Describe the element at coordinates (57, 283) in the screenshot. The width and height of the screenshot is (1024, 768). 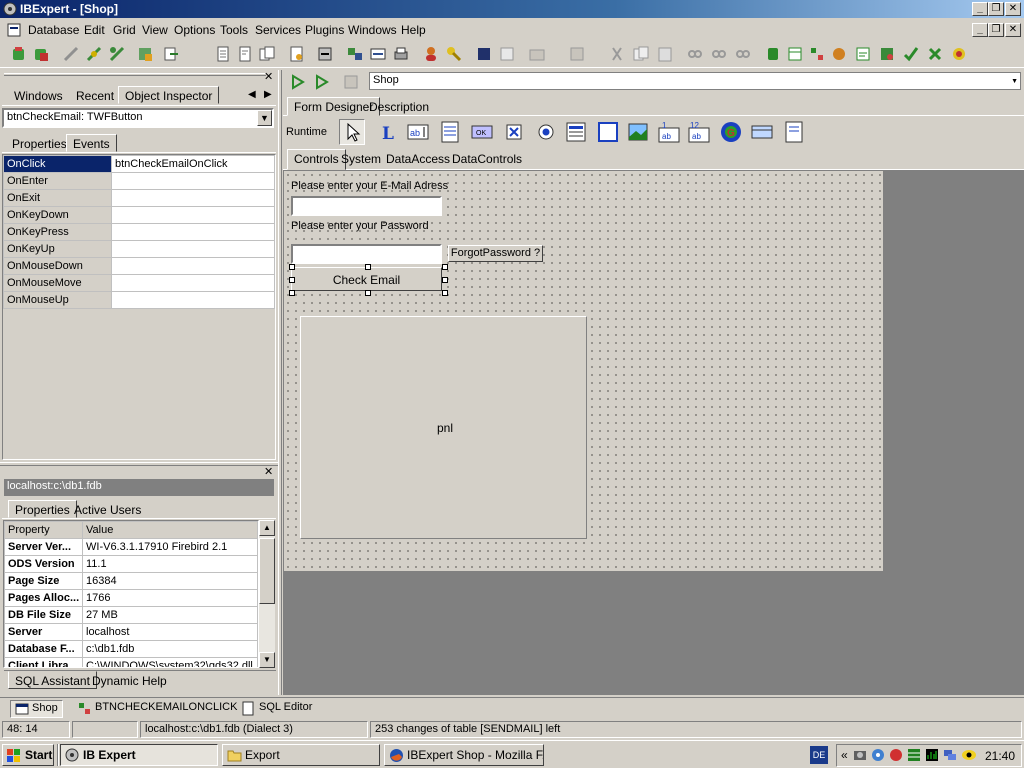
I see `event-name: OnMouseMove` at that location.